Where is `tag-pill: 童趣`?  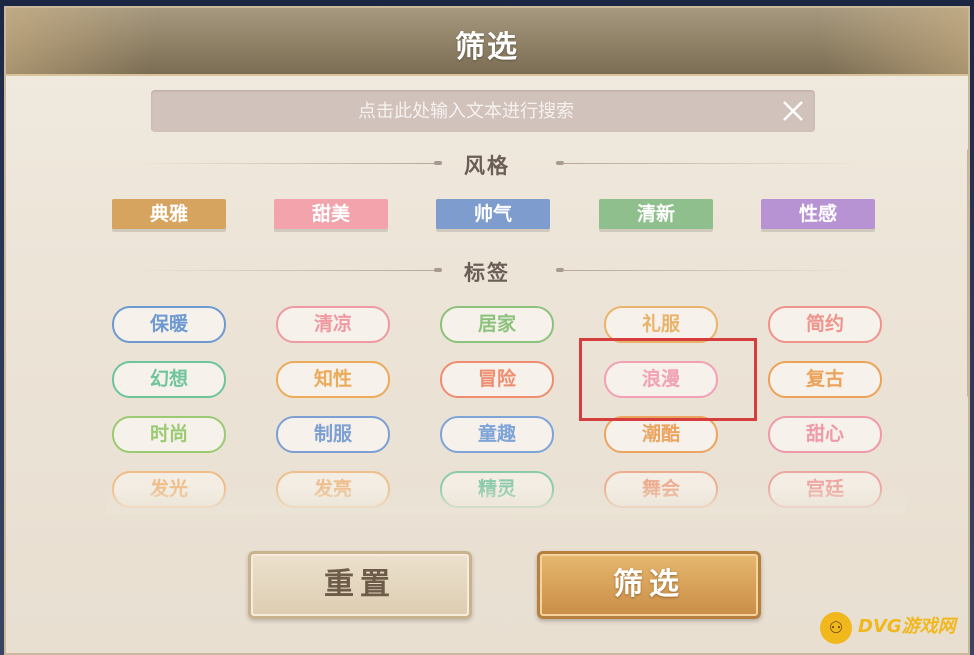
tag-pill: 童趣 is located at coordinates (497, 434).